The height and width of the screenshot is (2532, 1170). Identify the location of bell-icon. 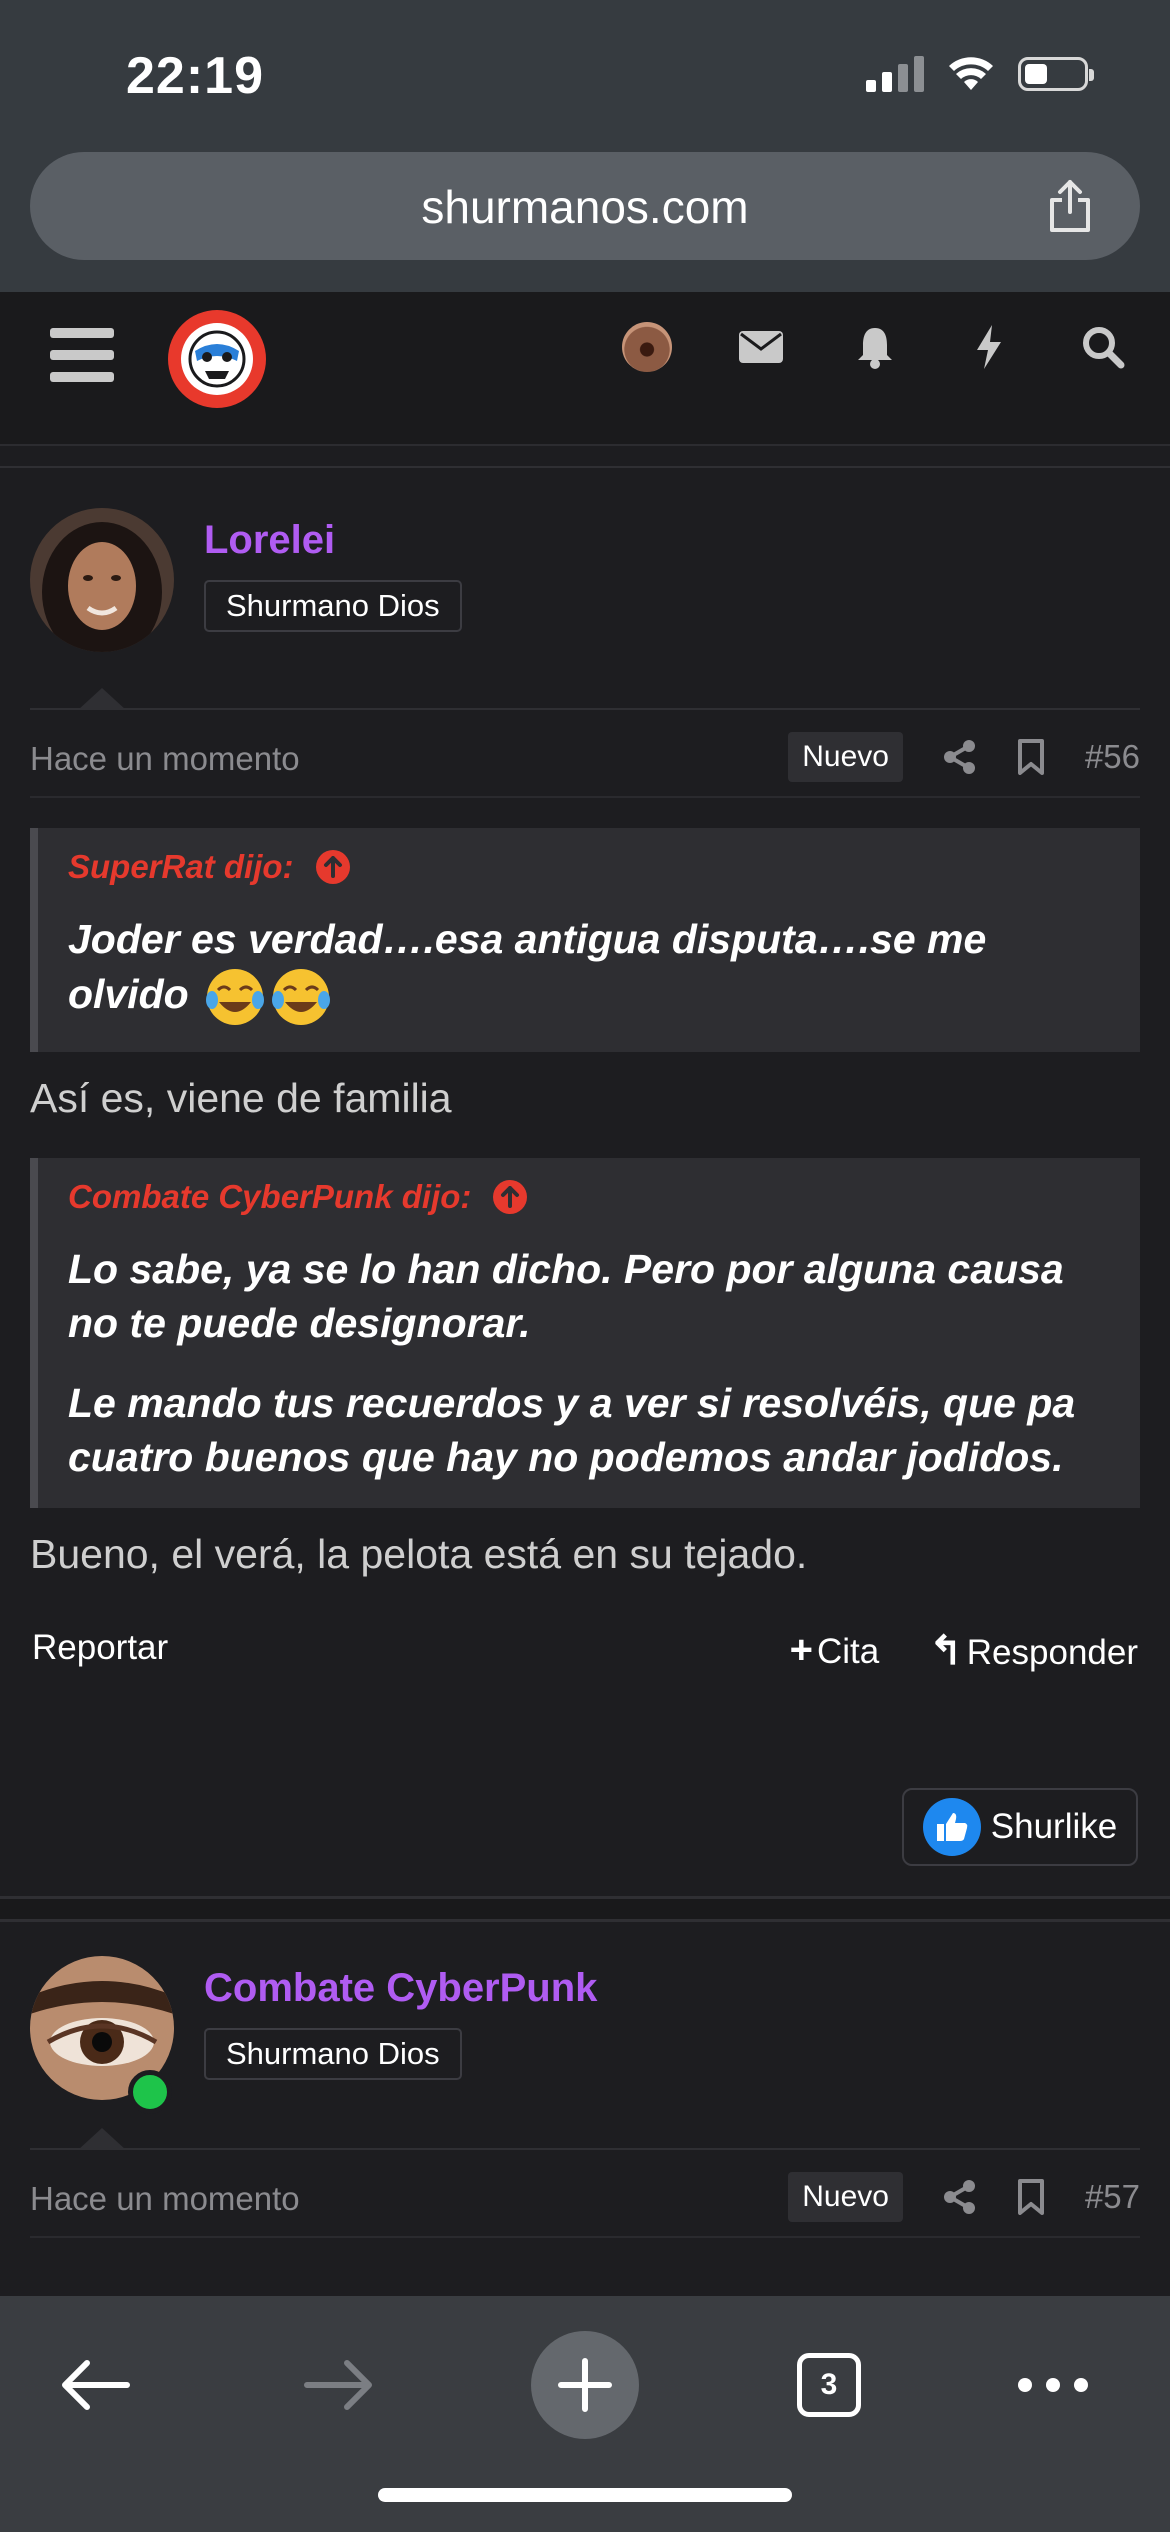
(875, 347).